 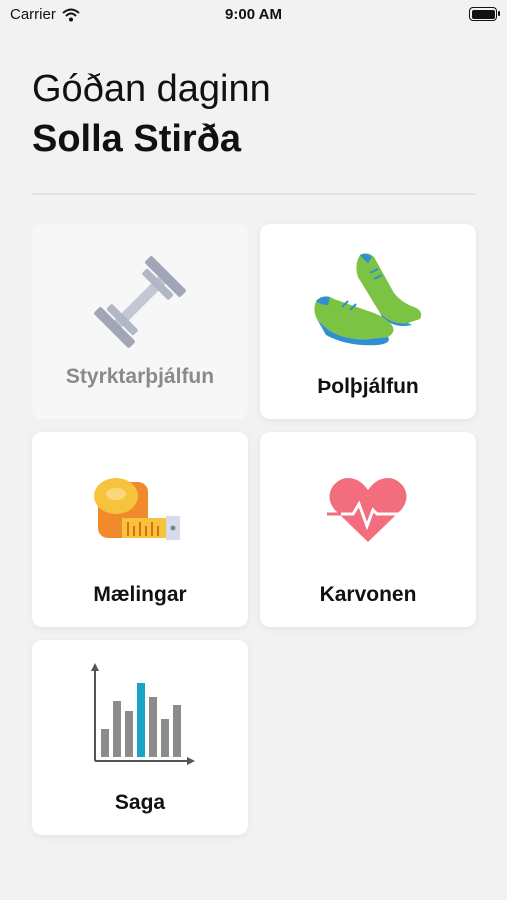 What do you see at coordinates (254, 194) in the screenshot?
I see `header-divider` at bounding box center [254, 194].